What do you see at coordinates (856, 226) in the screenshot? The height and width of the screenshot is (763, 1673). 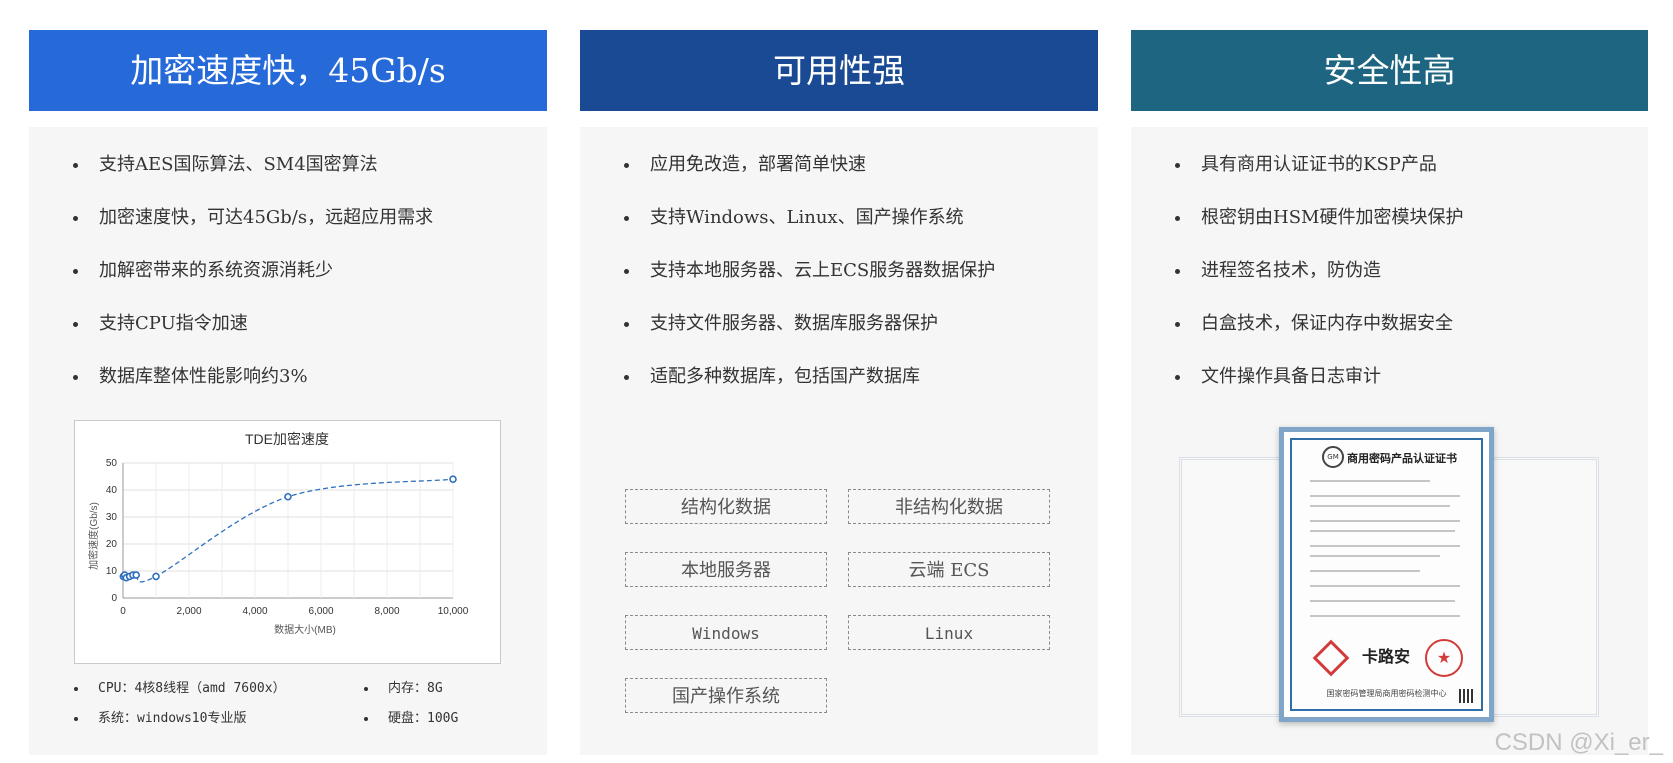 I see `feature-item: 支持Windows、Linux、国产操作系统` at bounding box center [856, 226].